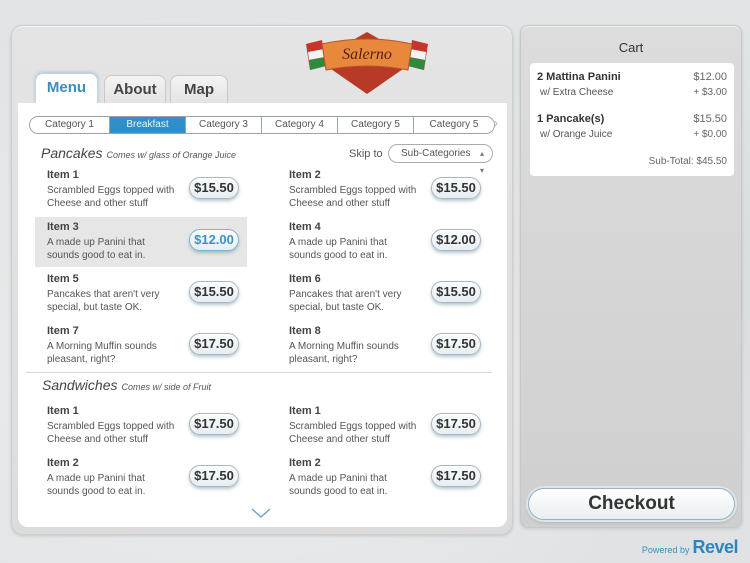  I want to click on section-divider, so click(259, 372).